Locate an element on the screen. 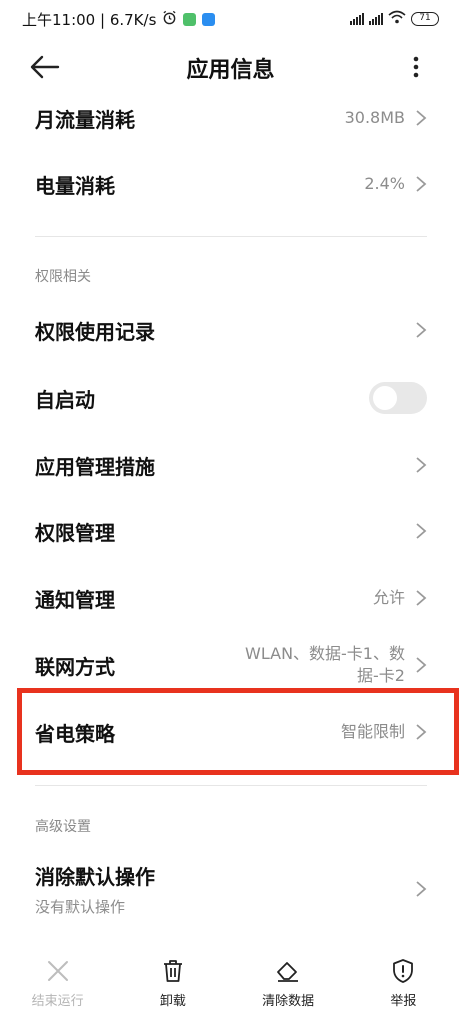 The width and height of the screenshot is (461, 1024). status-left: 上午11:00 | 6.7K/s is located at coordinates (119, 19).